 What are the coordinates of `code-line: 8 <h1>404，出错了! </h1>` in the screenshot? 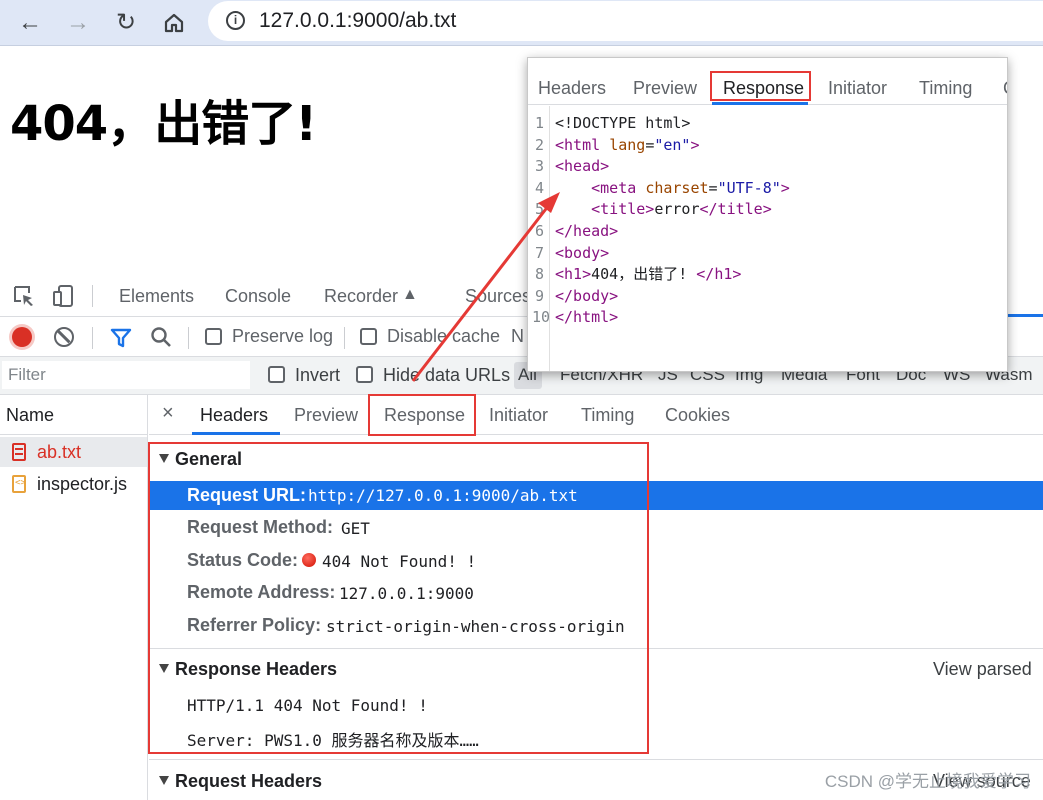 It's located at (767, 275).